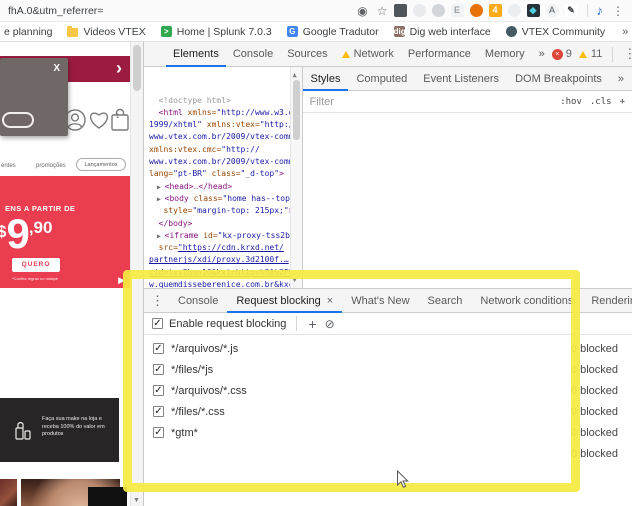 The width and height of the screenshot is (632, 506). What do you see at coordinates (322, 102) in the screenshot?
I see `styles-filter-input: Filter` at bounding box center [322, 102].